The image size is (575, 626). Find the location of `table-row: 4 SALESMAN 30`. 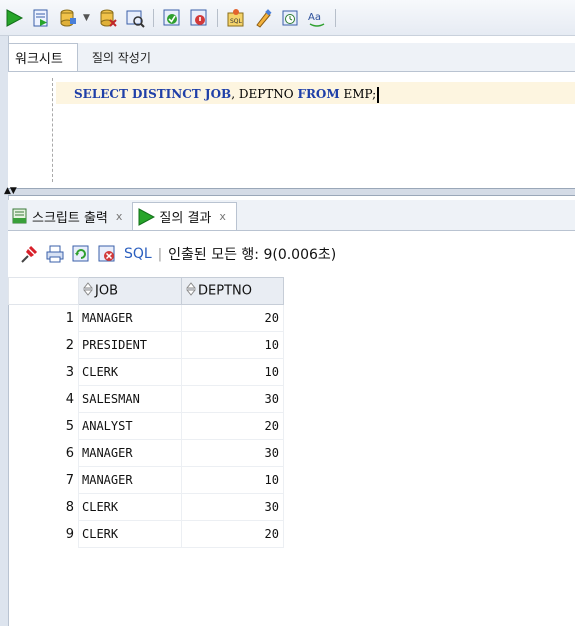

table-row: 4 SALESMAN 30 is located at coordinates (146, 399).